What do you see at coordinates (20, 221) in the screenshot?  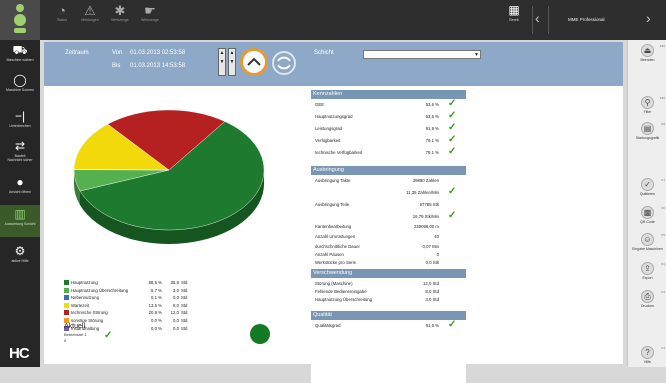 I see `sidebar-item-auswertung-schicht: ▥ Auswertung Schicht` at bounding box center [20, 221].